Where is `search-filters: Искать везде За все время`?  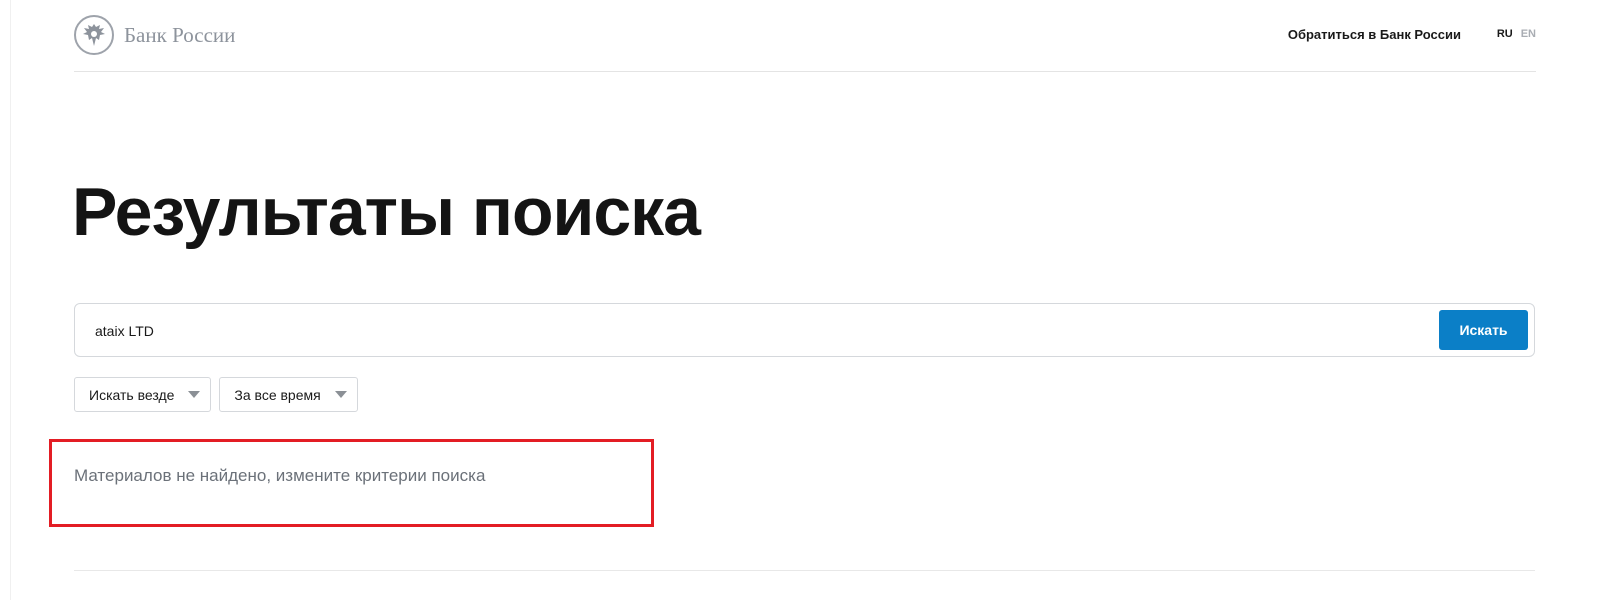
search-filters: Искать везде За все время is located at coordinates (216, 394).